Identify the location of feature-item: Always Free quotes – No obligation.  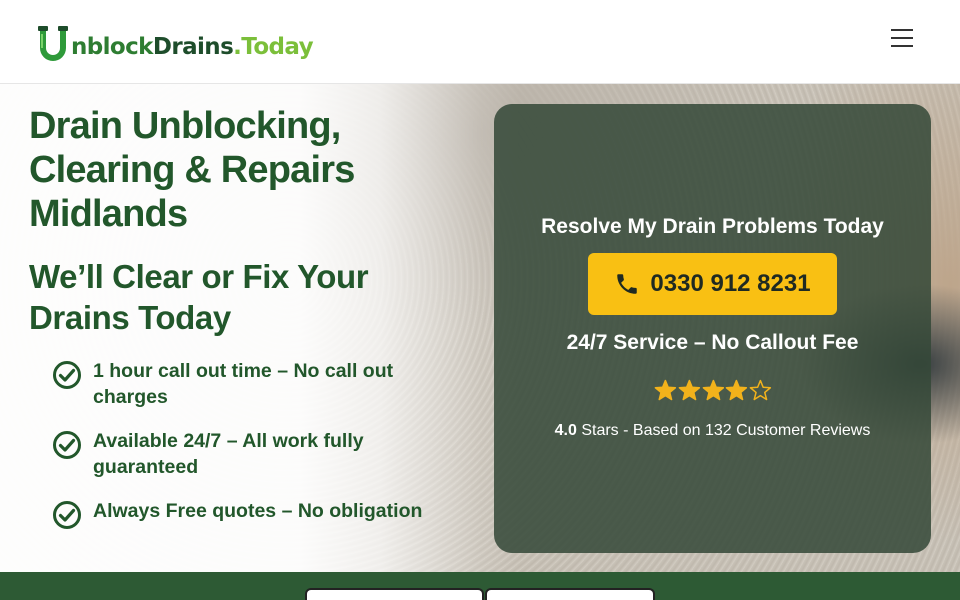
(237, 513).